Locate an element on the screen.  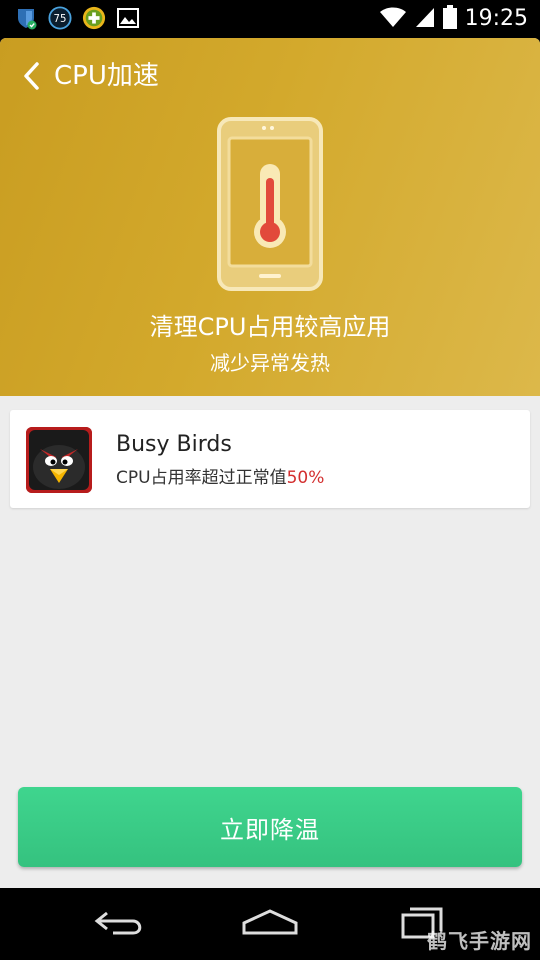
home-nav-button is located at coordinates (270, 924).